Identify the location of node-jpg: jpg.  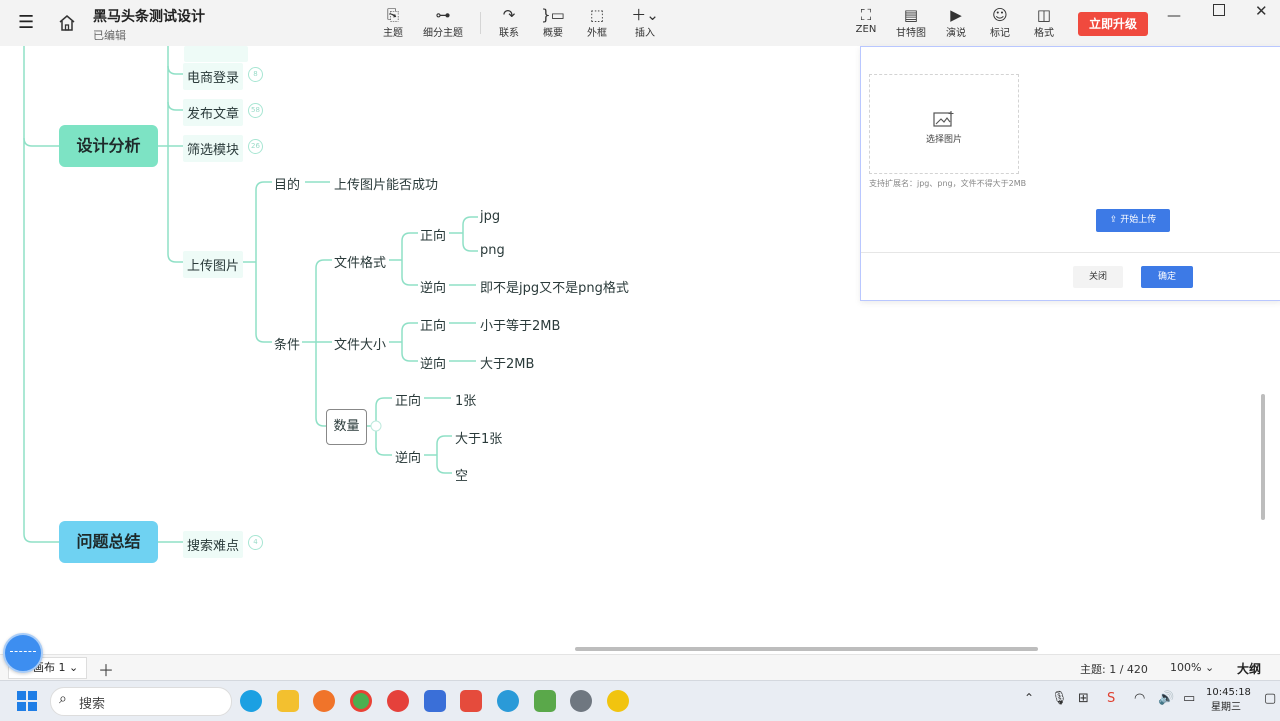
(490, 216).